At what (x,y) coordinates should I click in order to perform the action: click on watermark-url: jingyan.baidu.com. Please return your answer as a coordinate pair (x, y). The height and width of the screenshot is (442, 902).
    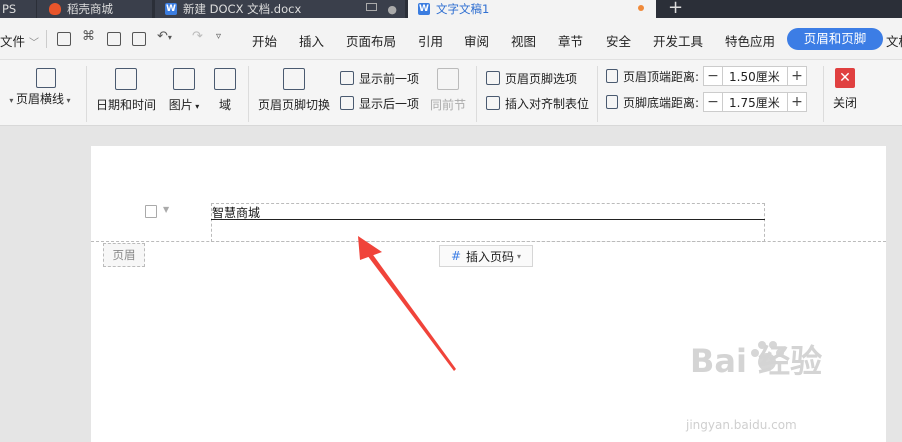
    Looking at the image, I should click on (741, 425).